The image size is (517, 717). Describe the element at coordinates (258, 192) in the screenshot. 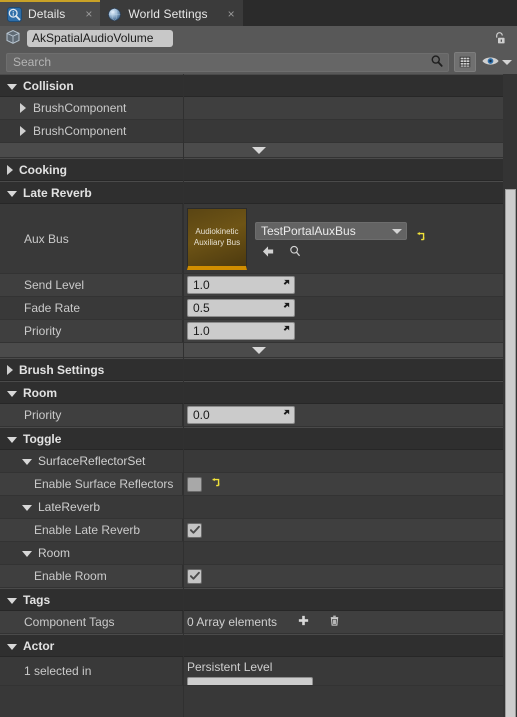

I see `category-late-reverb: Late Reverb` at that location.